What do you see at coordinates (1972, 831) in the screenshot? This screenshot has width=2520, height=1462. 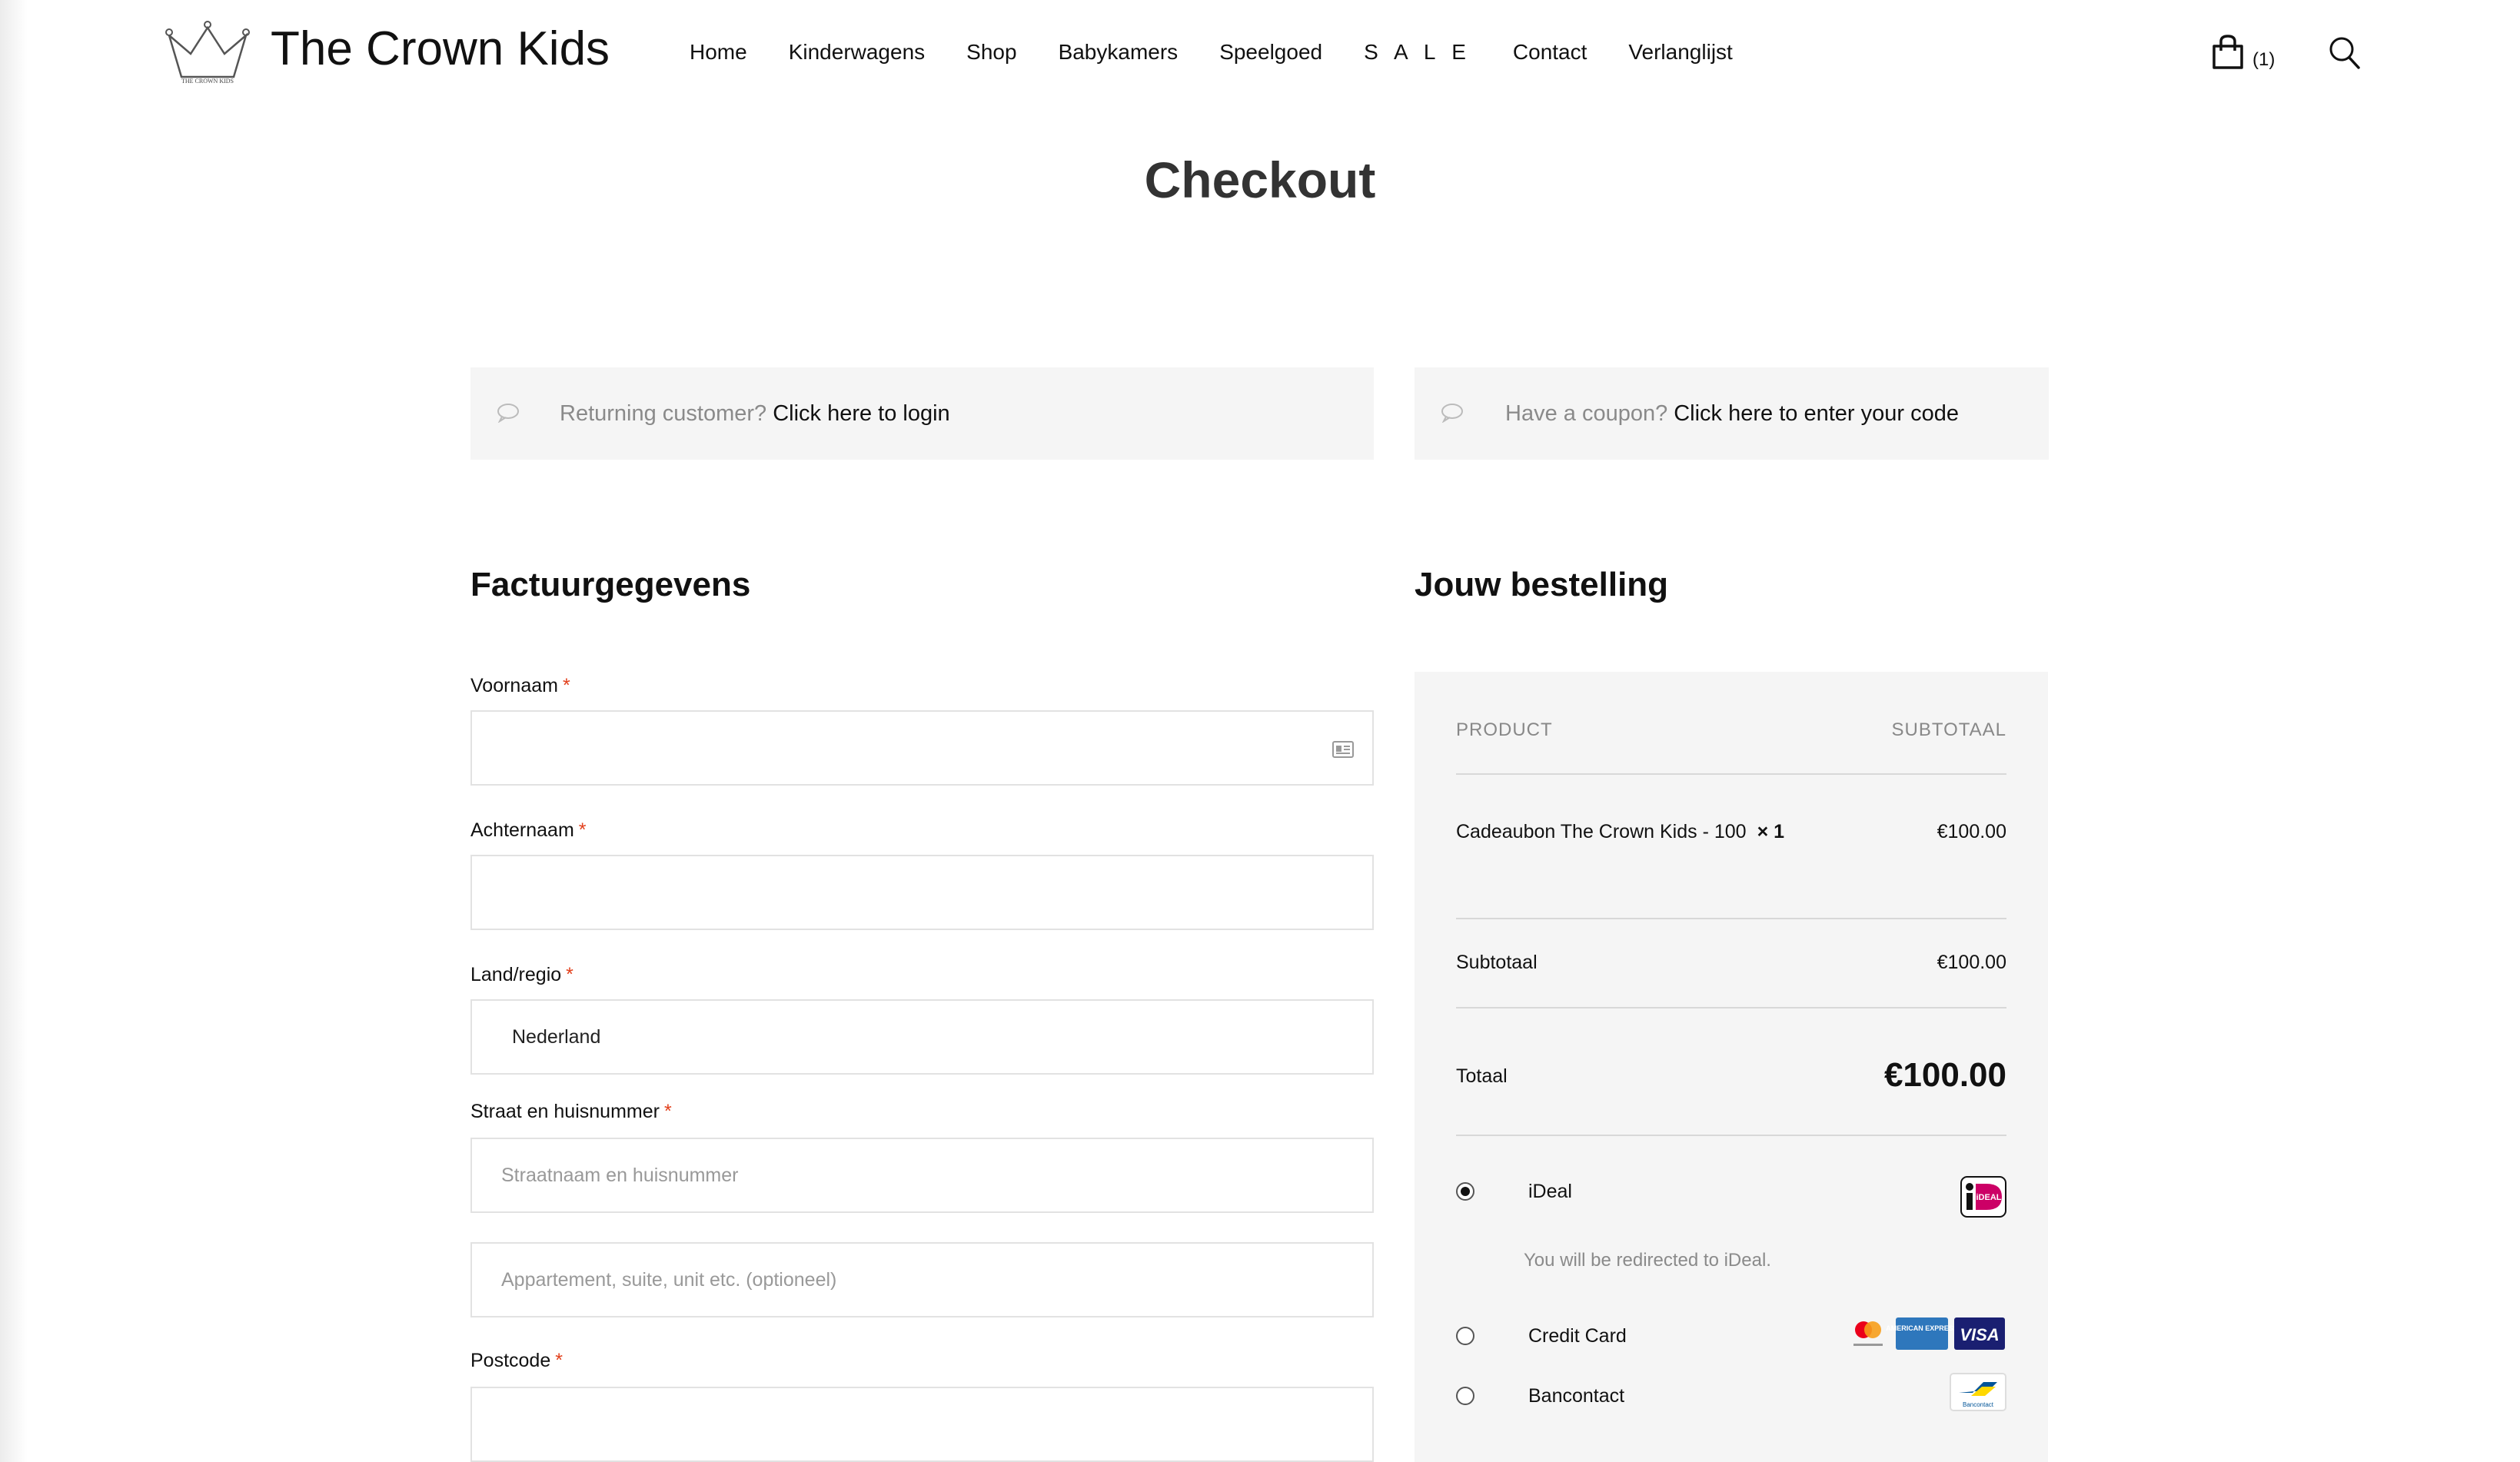 I see `item-price: €100.00` at bounding box center [1972, 831].